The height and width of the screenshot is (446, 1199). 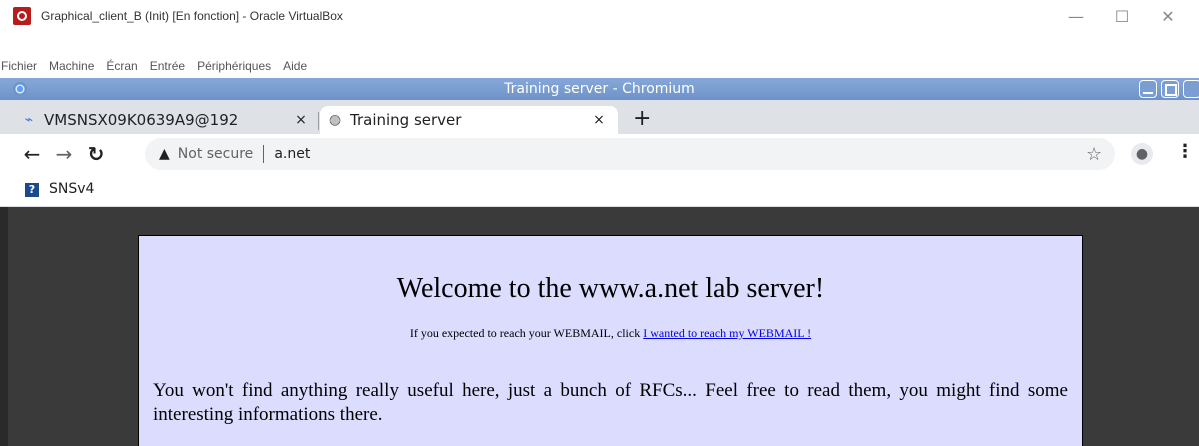 I want to click on back-button: ←, so click(x=32, y=154).